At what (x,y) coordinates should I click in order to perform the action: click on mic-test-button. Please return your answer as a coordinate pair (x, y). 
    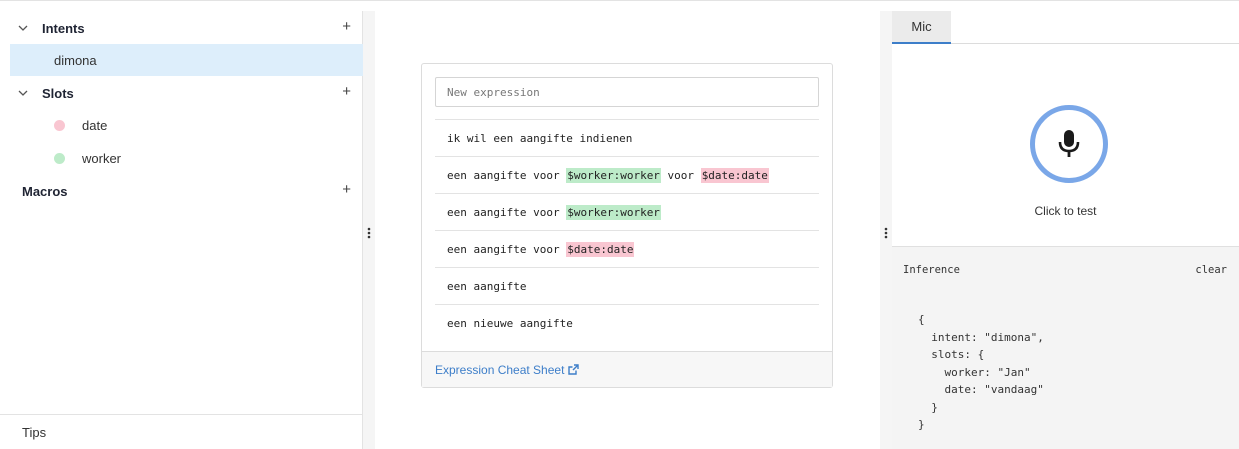
    Looking at the image, I should click on (1069, 144).